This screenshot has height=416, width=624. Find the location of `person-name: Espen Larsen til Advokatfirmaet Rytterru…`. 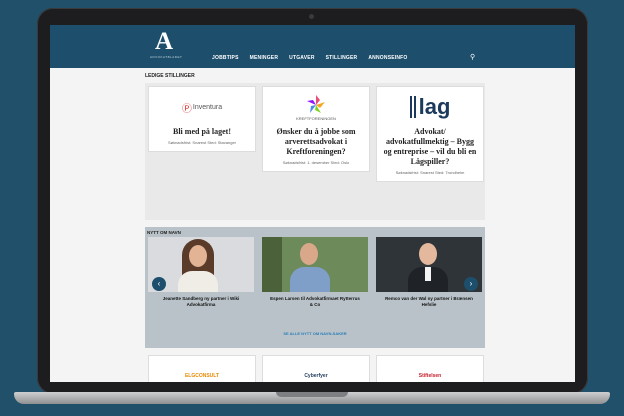

person-name: Espen Larsen til Advokatfirmaet Rytterru… is located at coordinates (315, 300).